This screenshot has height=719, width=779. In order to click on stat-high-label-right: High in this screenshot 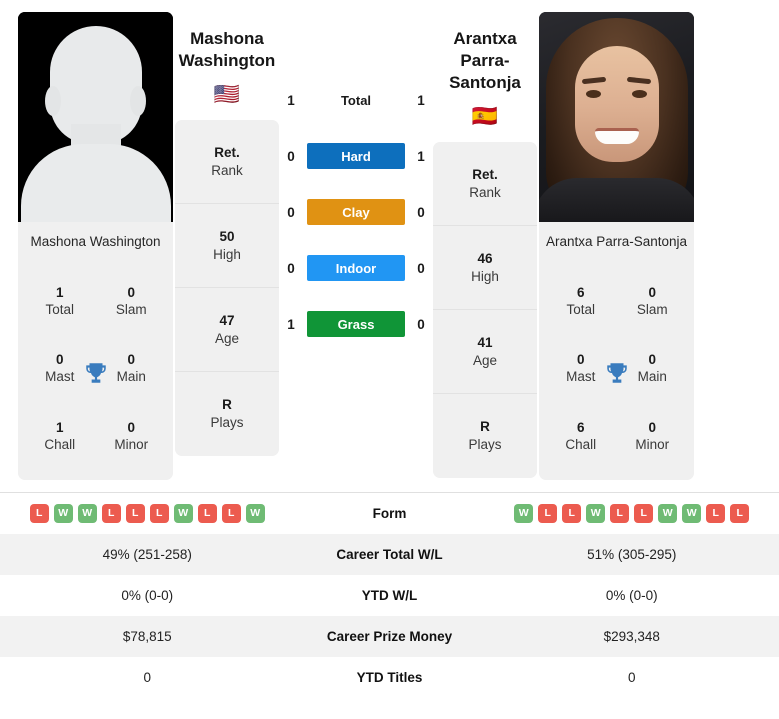, I will do `click(485, 276)`.